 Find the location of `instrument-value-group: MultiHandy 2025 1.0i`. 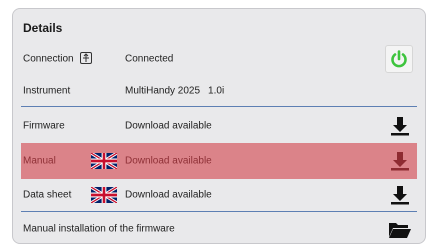

instrument-value-group: MultiHandy 2025 1.0i is located at coordinates (174, 91).